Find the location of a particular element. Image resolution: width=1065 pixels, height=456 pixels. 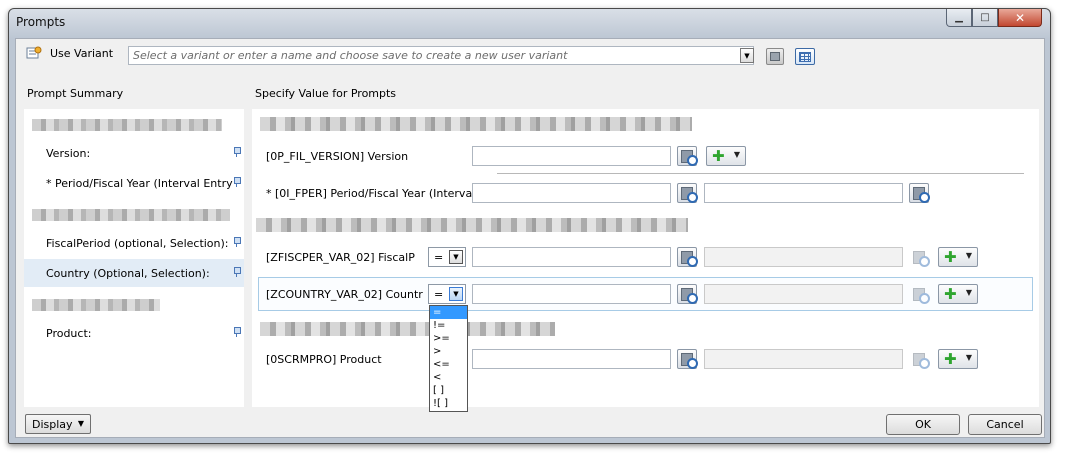

version-value-input is located at coordinates (571, 156).